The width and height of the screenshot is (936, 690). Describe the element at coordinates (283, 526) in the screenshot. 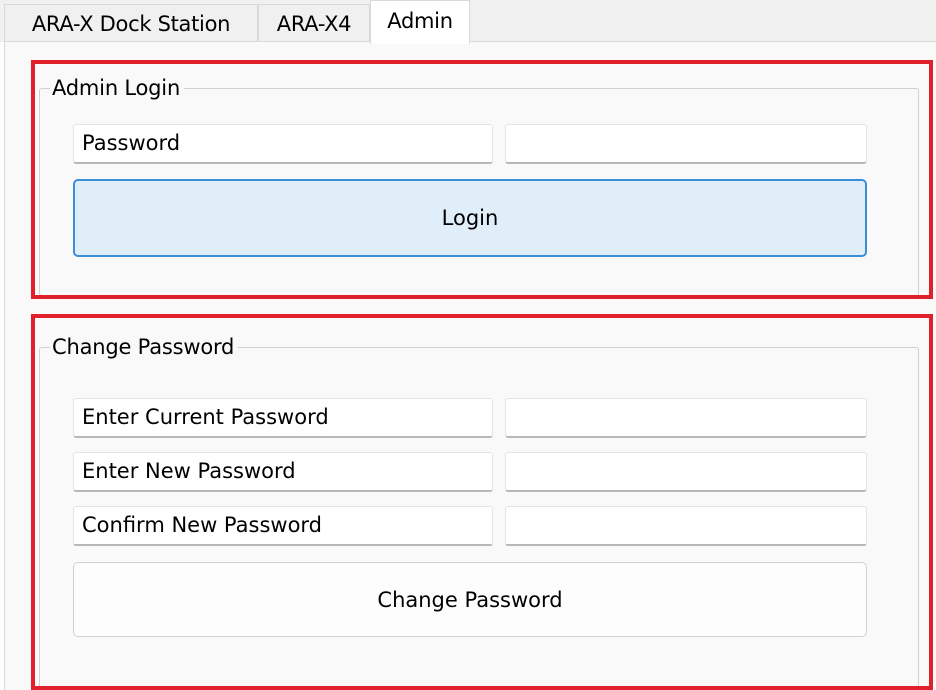

I see `confirm-password-label: Confirm New Password` at that location.